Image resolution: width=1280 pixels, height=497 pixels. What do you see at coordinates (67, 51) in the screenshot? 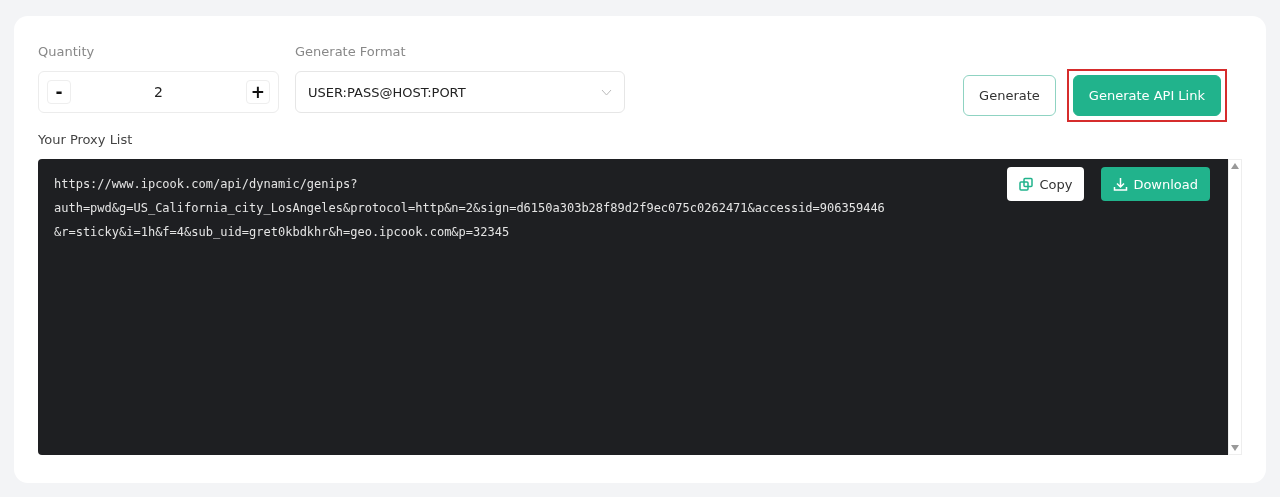
I see `field-label: Quantity` at bounding box center [67, 51].